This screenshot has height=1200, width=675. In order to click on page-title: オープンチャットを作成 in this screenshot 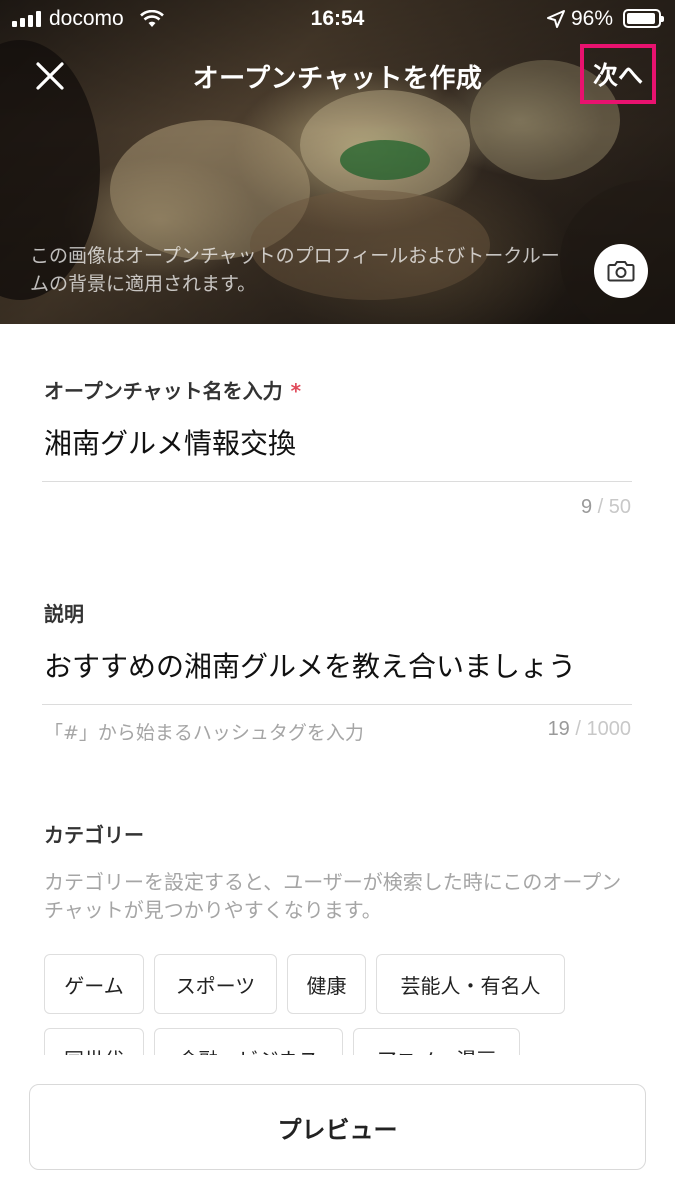, I will do `click(337, 79)`.